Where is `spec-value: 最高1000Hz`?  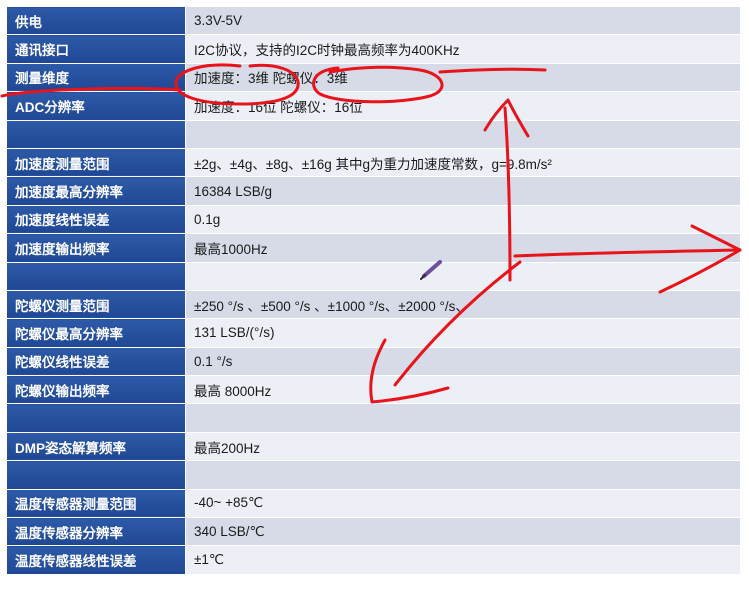
spec-value: 最高1000Hz is located at coordinates (463, 248).